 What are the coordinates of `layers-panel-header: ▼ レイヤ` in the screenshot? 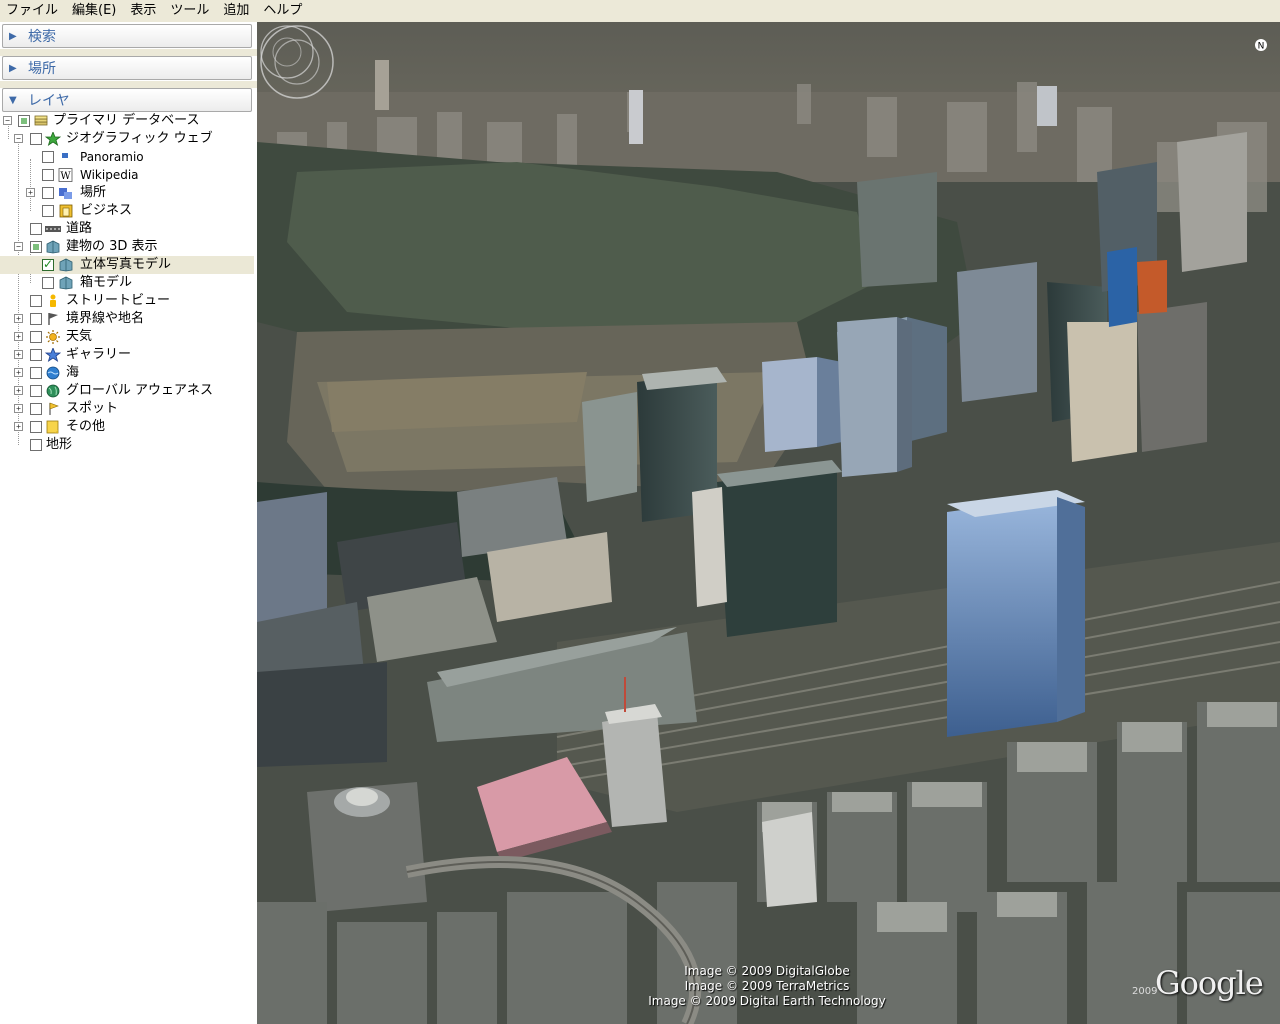 It's located at (127, 100).